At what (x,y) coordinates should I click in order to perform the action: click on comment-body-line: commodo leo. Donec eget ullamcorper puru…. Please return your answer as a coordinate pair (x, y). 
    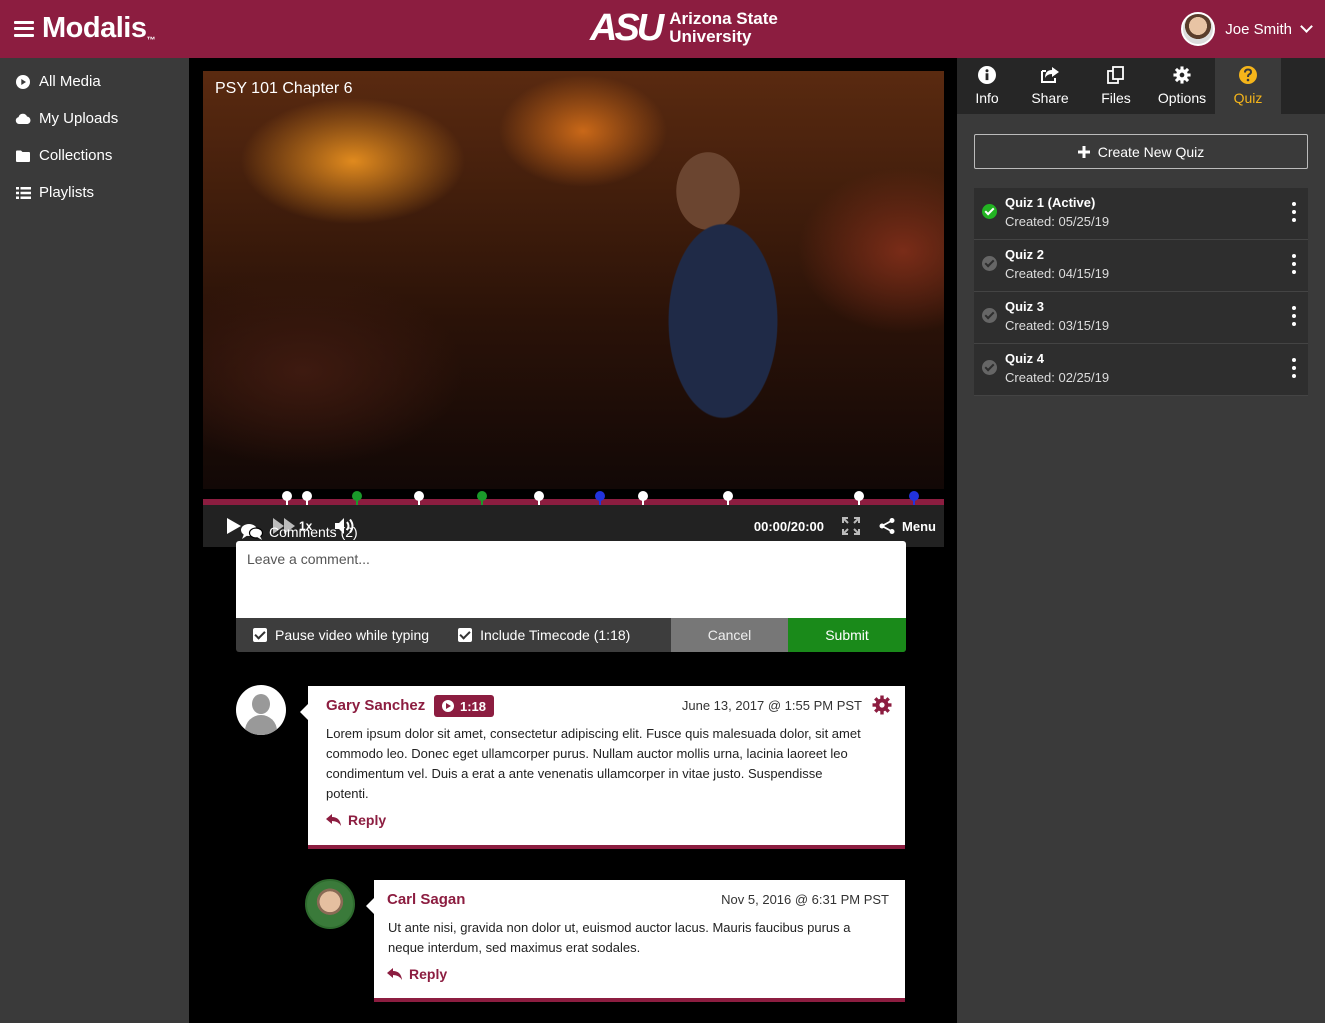
    Looking at the image, I should click on (587, 753).